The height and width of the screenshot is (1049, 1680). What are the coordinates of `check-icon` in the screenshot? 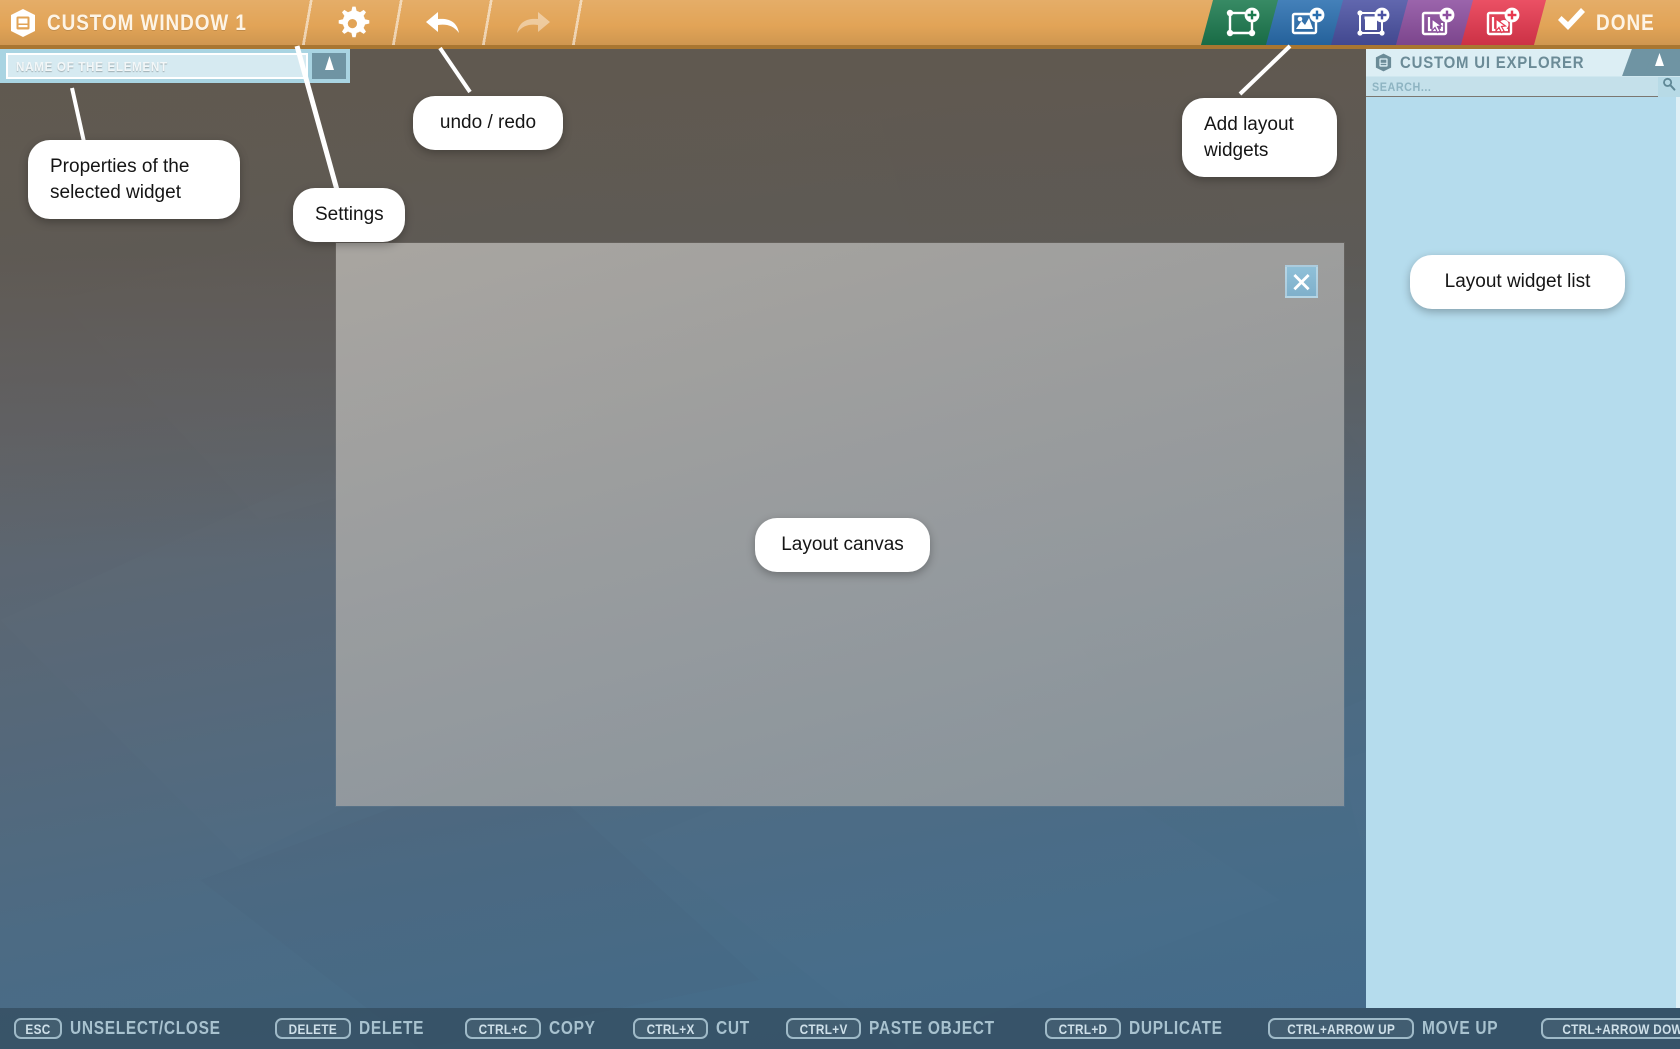 It's located at (1571, 22).